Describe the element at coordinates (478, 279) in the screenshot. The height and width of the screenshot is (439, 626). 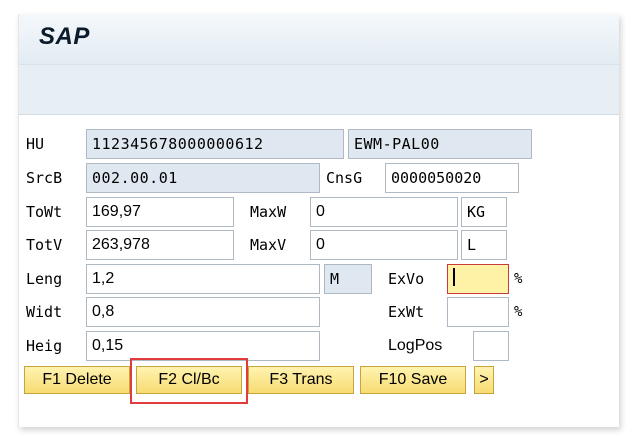
I see `exvo-field` at that location.